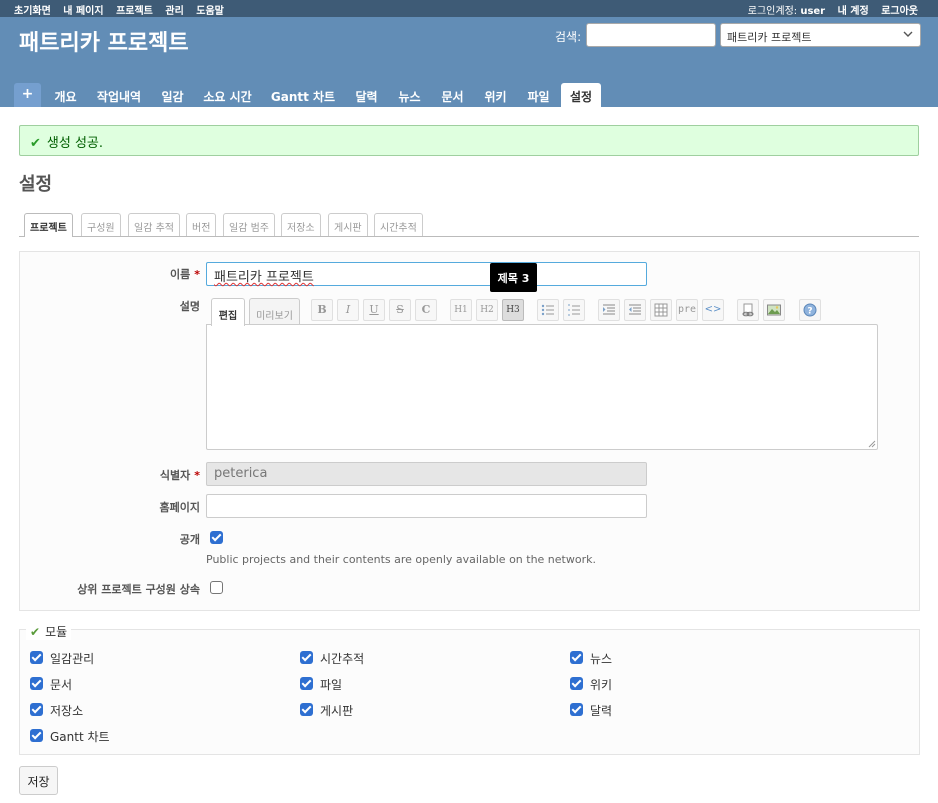 The image size is (938, 803). Describe the element at coordinates (36, 709) in the screenshot. I see `module-checkbox-repository` at that location.